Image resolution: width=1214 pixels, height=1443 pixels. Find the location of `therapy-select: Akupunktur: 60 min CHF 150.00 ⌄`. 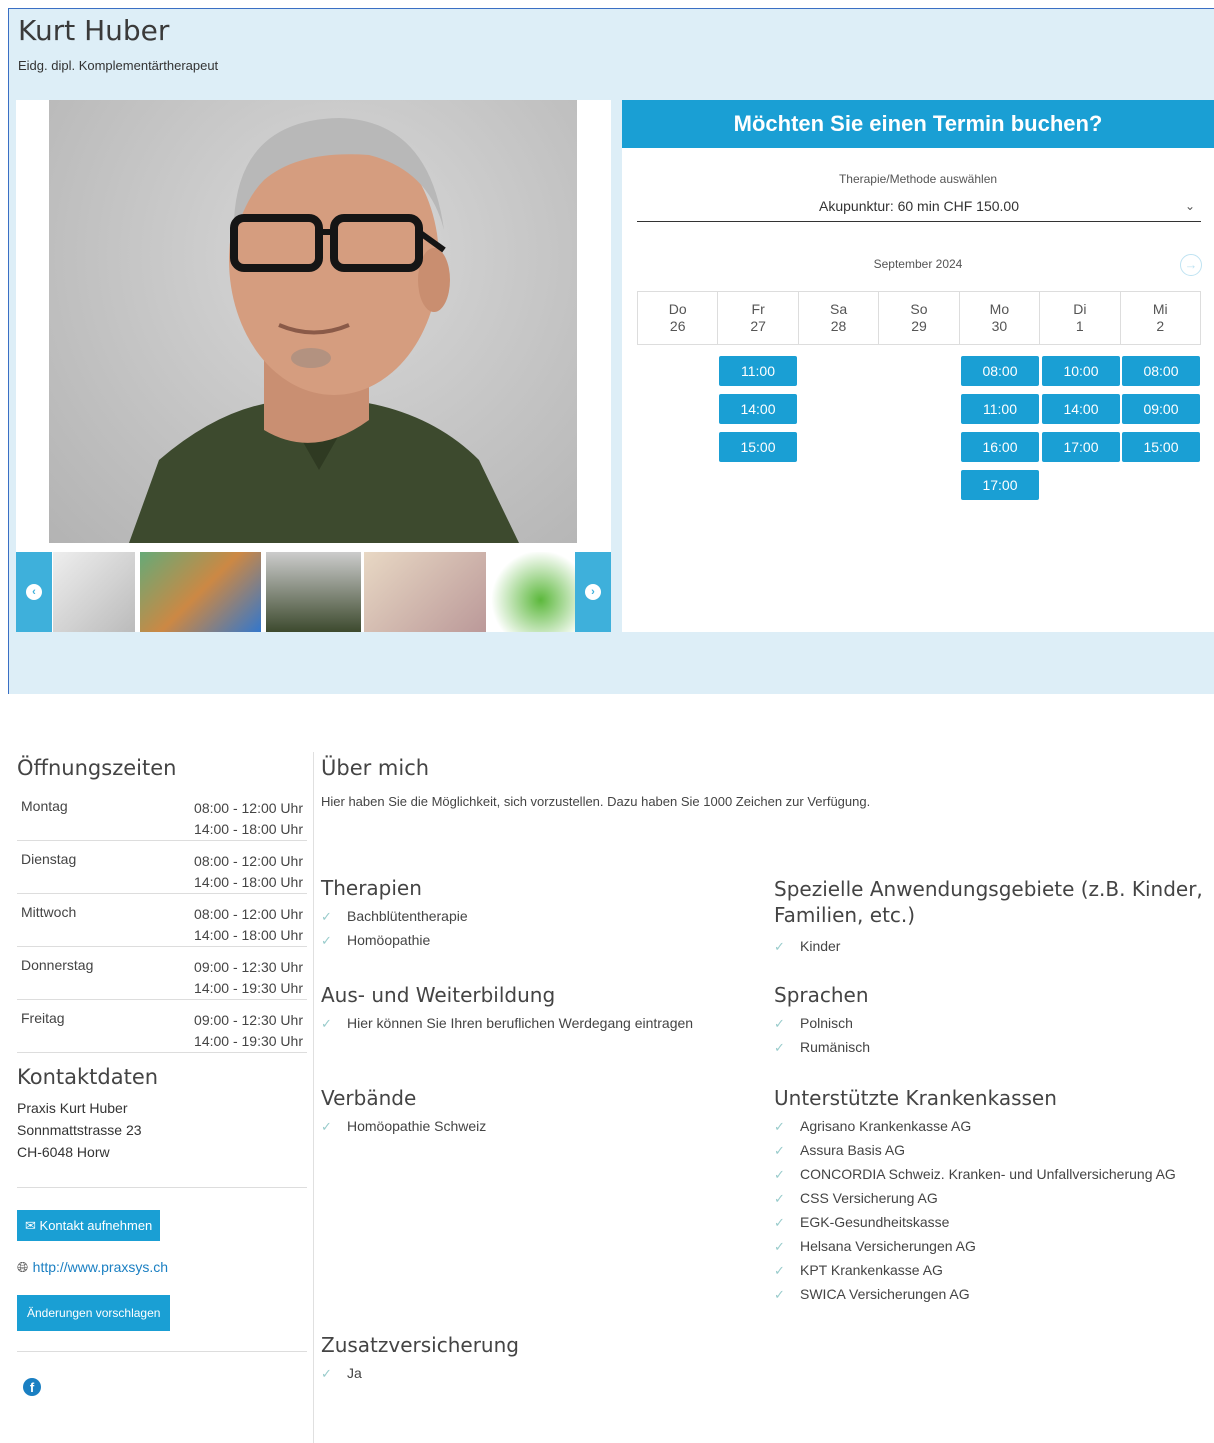

therapy-select: Akupunktur: 60 min CHF 150.00 ⌄ is located at coordinates (919, 208).